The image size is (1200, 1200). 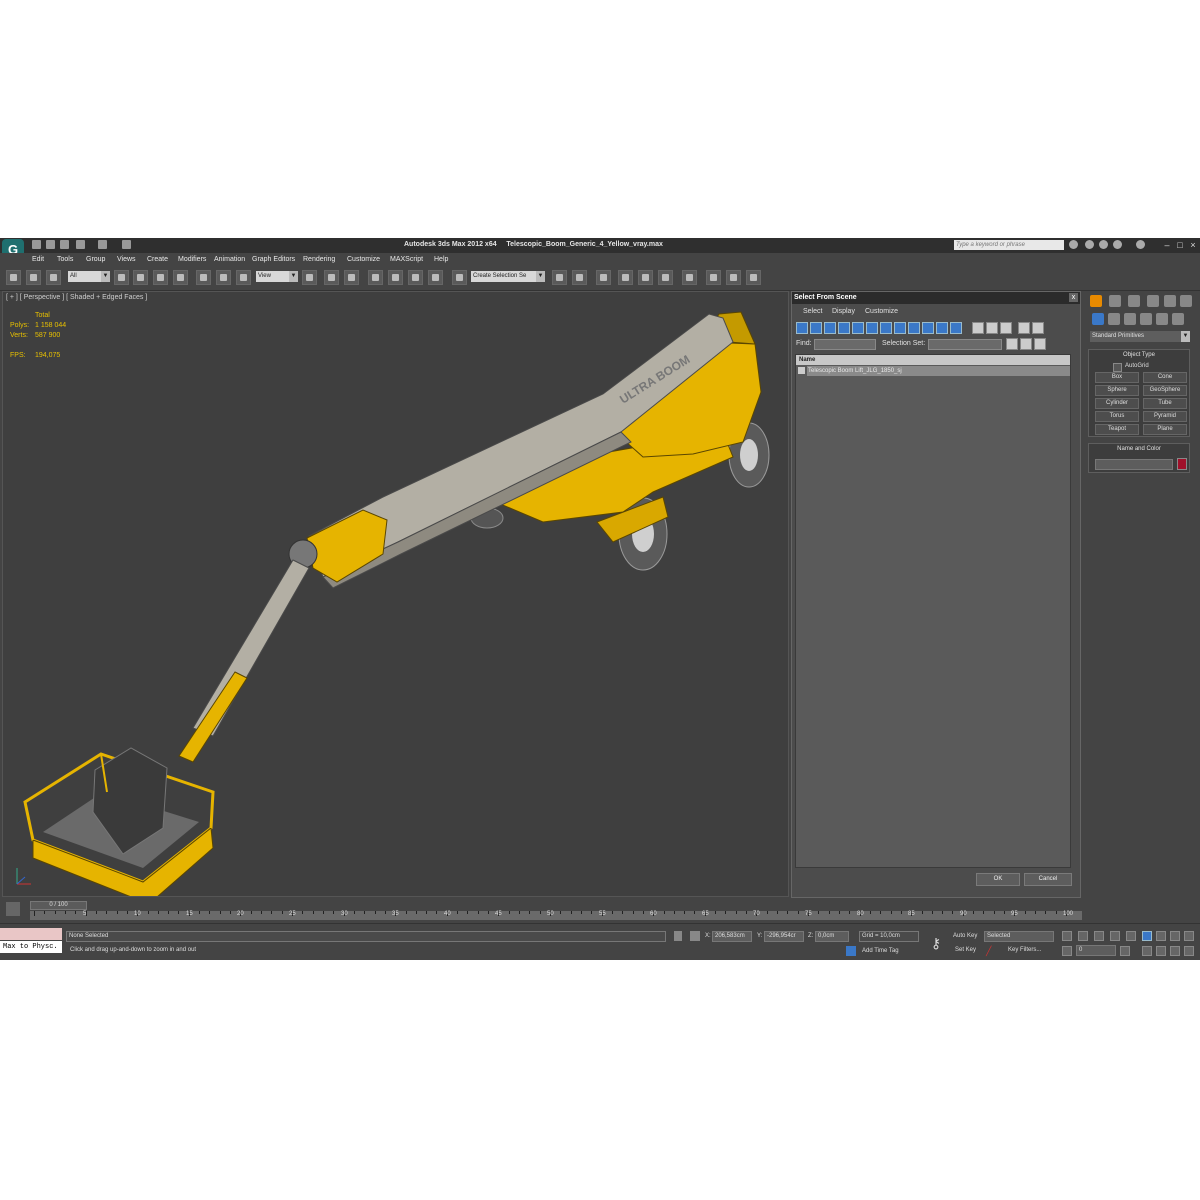 What do you see at coordinates (812, 311) in the screenshot?
I see `dialog-menu-select: Select` at bounding box center [812, 311].